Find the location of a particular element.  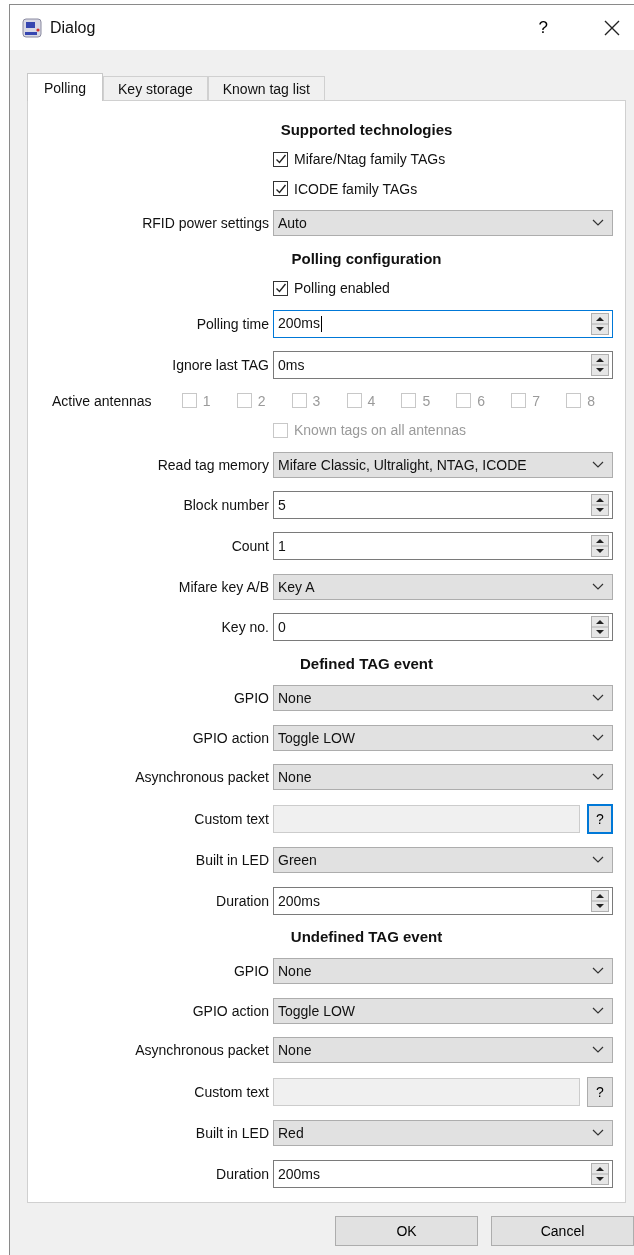

spin-field: 5 is located at coordinates (443, 505).